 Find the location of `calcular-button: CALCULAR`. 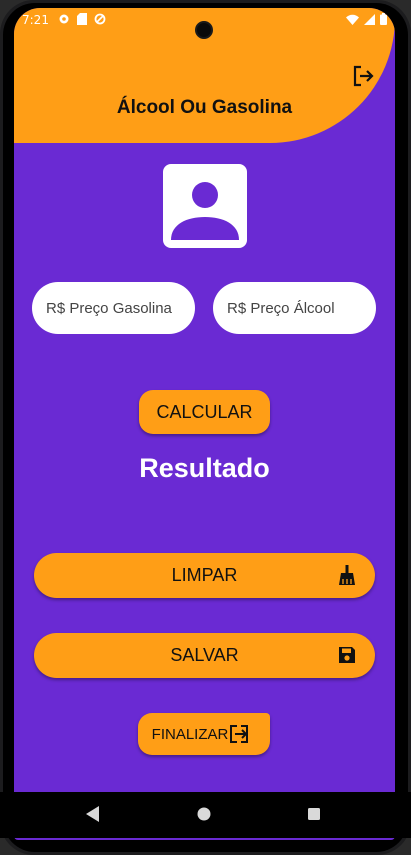

calcular-button: CALCULAR is located at coordinates (204, 412).